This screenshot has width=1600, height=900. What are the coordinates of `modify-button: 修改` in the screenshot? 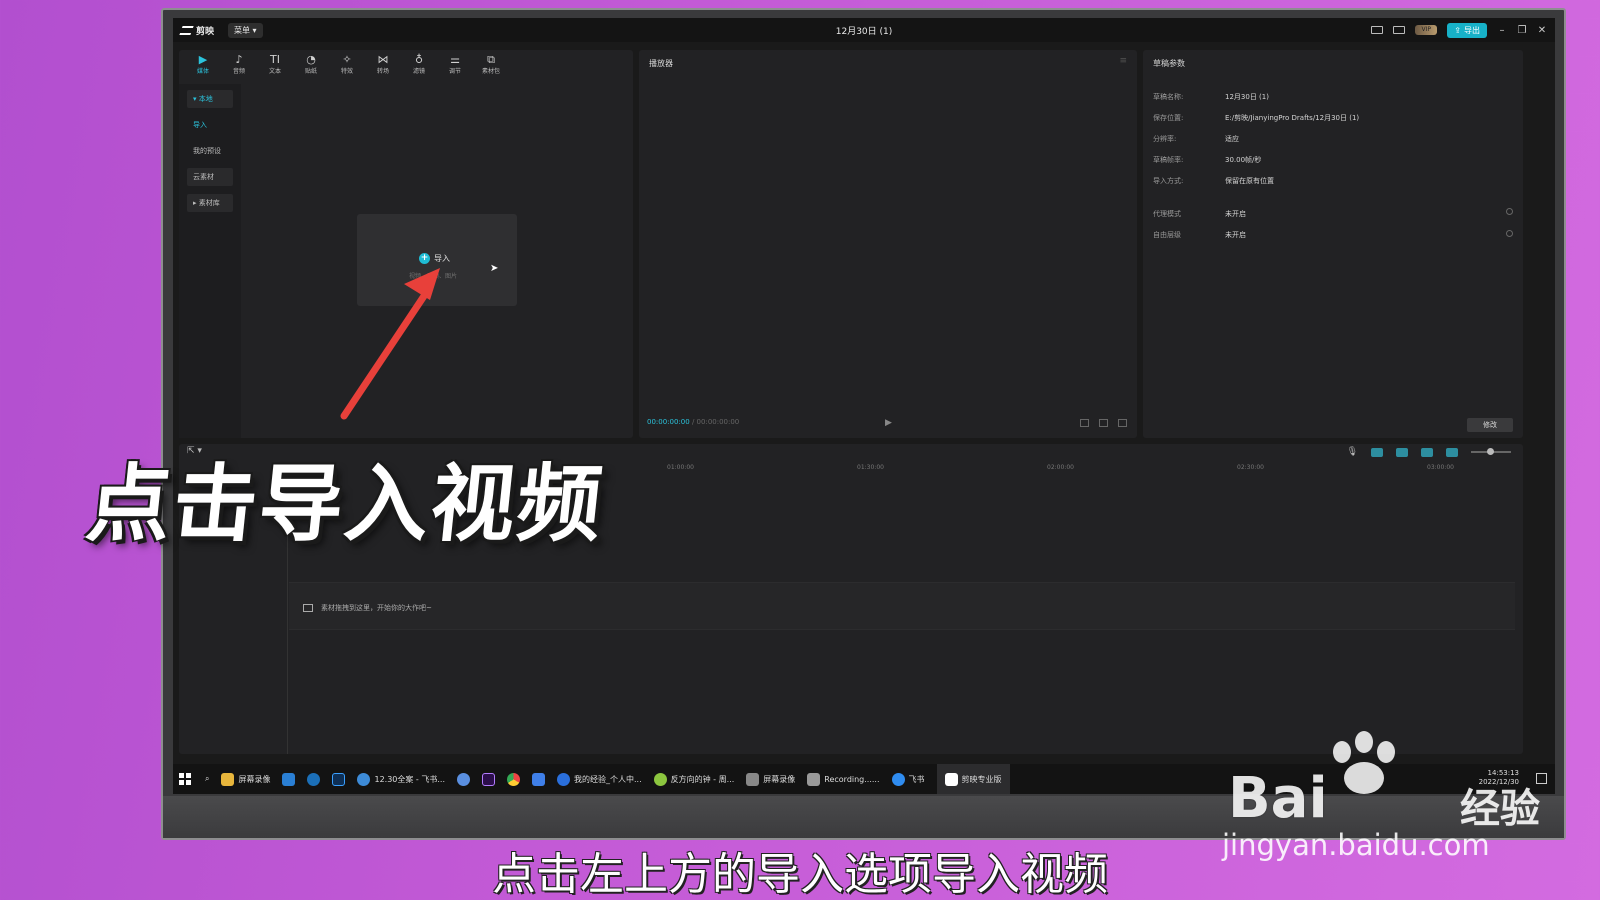 It's located at (1490, 425).